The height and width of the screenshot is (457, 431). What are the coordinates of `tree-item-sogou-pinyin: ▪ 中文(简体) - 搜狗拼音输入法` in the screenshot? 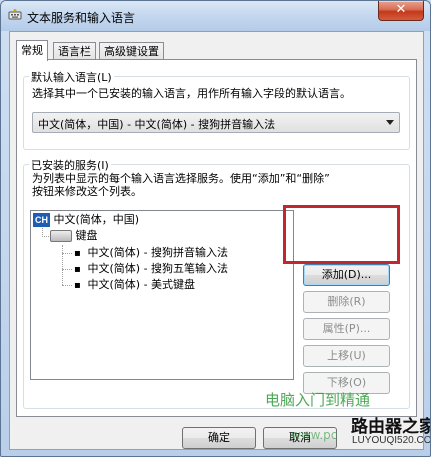 It's located at (151, 253).